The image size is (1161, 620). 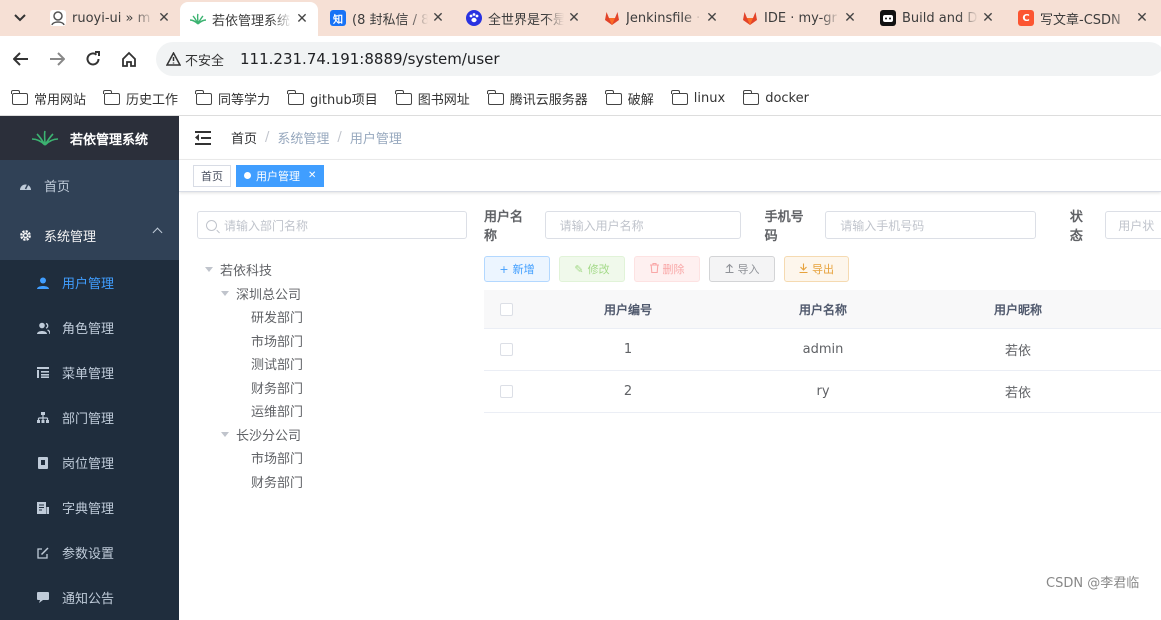 I want to click on sidebar-item-dept: 部门管理, so click(x=89, y=417).